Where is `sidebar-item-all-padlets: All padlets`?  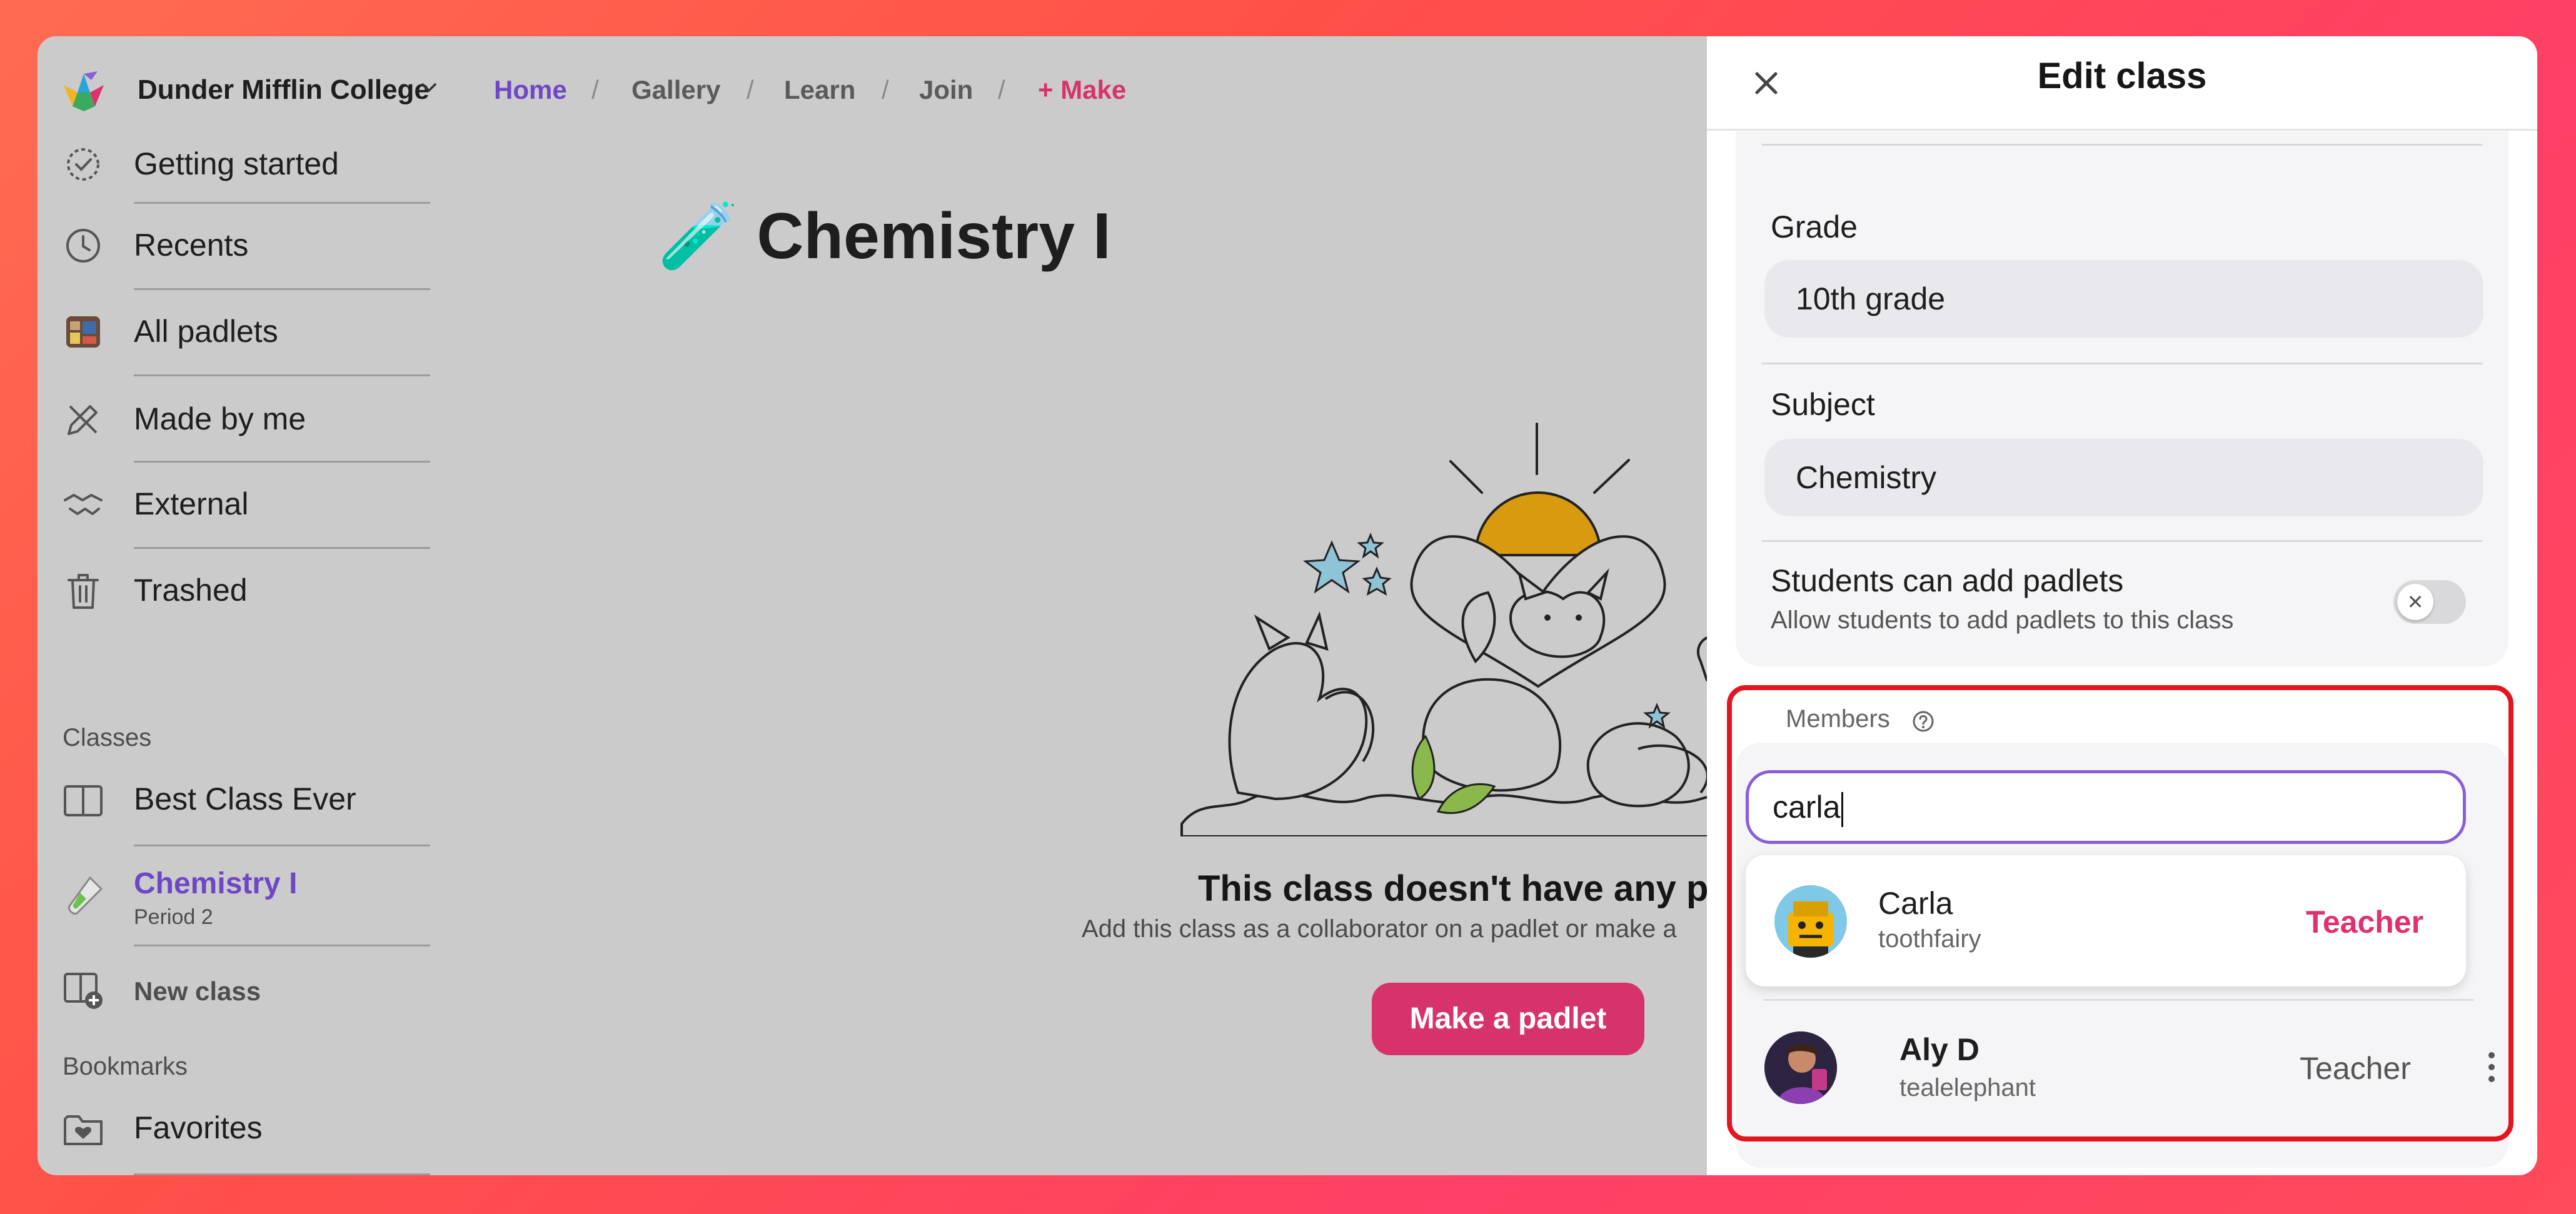
sidebar-item-all-padlets: All padlets is located at coordinates (238, 333).